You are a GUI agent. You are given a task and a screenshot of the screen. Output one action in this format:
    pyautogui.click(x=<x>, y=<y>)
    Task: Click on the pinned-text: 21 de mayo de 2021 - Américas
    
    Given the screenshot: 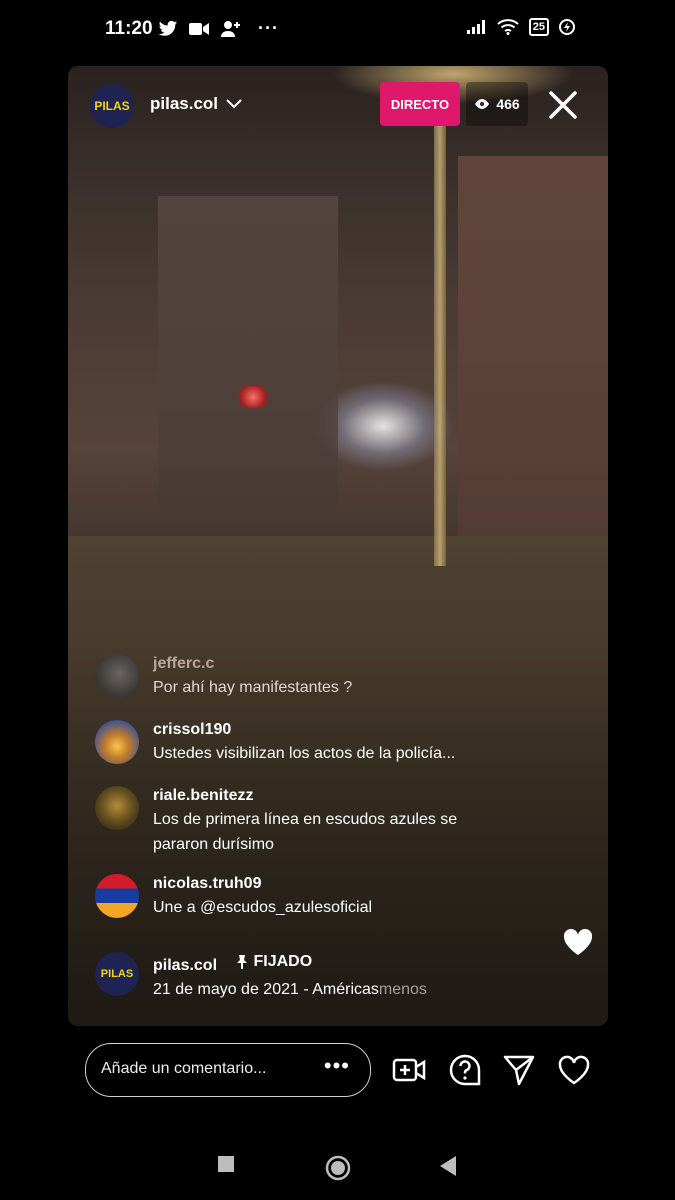 What is the action you would take?
    pyautogui.click(x=266, y=989)
    